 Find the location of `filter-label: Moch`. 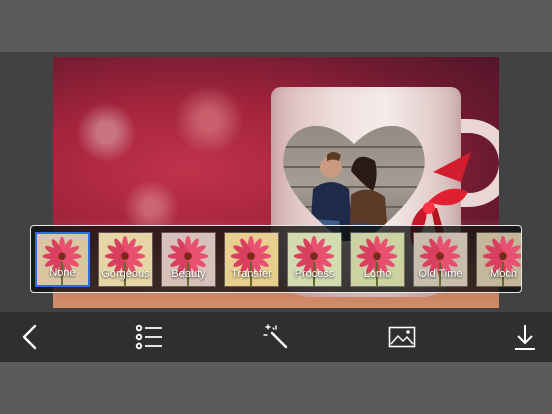

filter-label: Moch is located at coordinates (503, 274).